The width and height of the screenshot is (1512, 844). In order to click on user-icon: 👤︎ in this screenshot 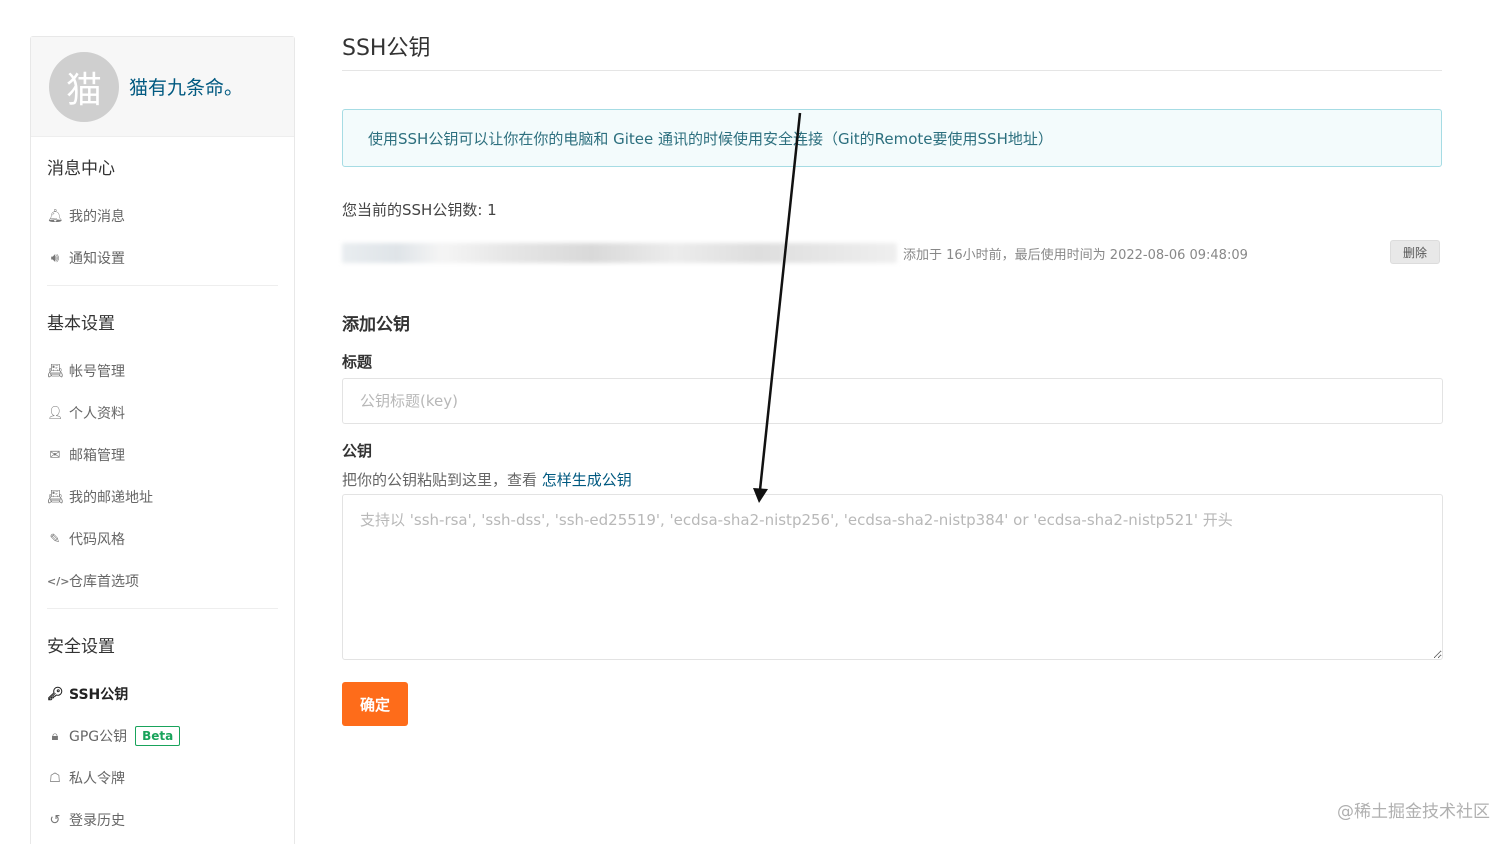, I will do `click(55, 413)`.